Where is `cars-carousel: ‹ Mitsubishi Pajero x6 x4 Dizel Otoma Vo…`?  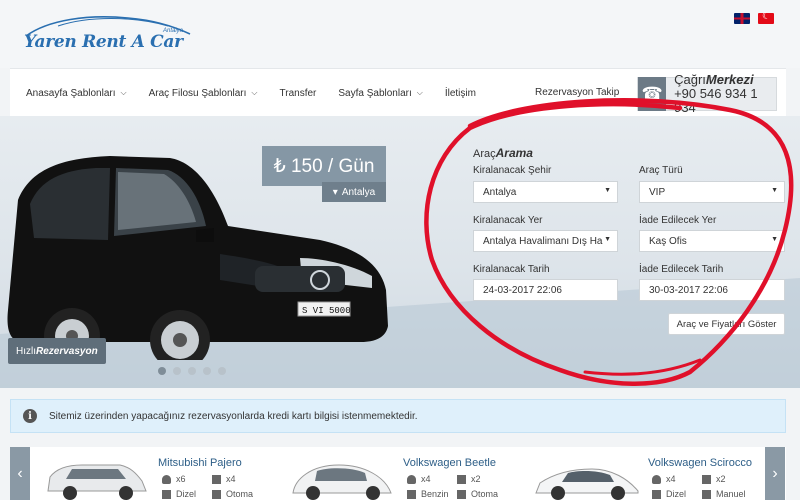 cars-carousel: ‹ Mitsubishi Pajero x6 x4 Dizel Otoma Vo… is located at coordinates (398, 473).